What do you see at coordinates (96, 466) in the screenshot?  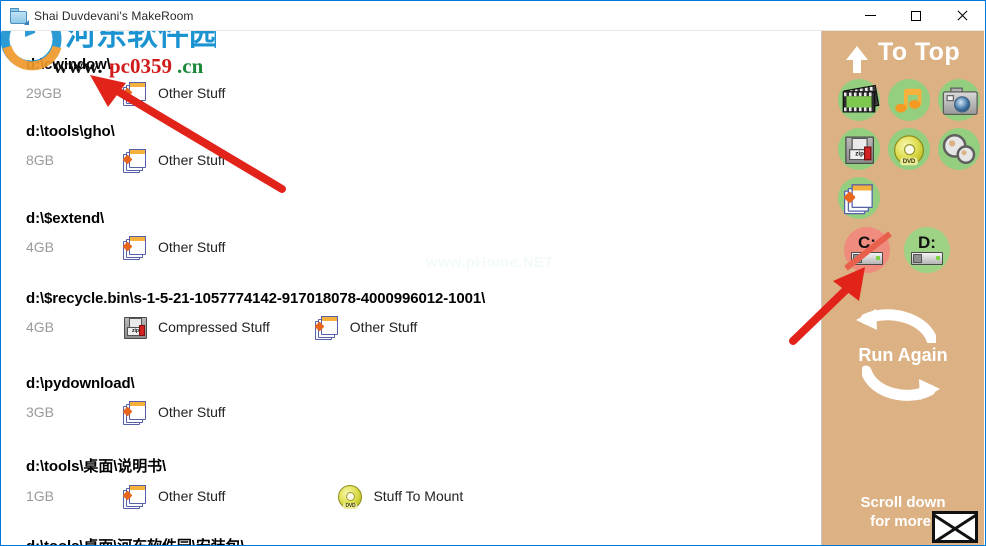 I see `entry-path: d:\tools\桌面\说明书\` at bounding box center [96, 466].